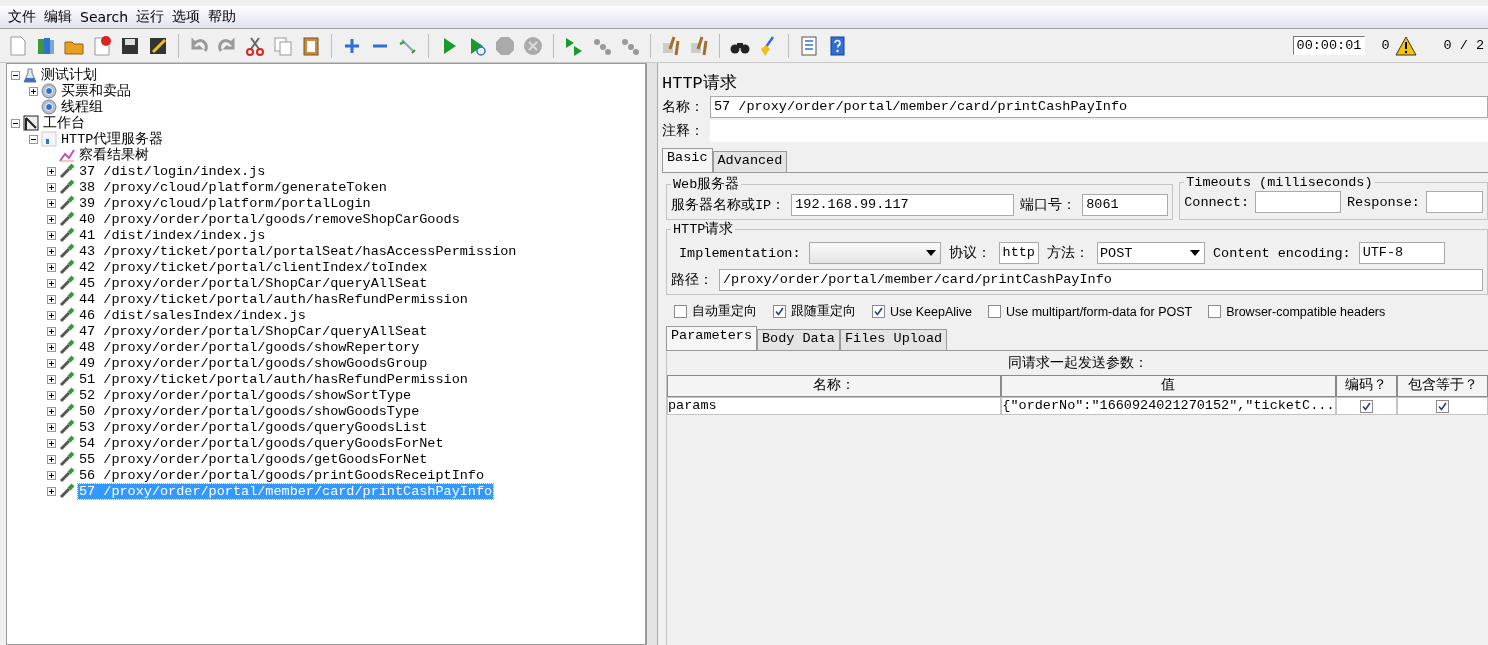 The width and height of the screenshot is (1488, 645). Describe the element at coordinates (834, 386) in the screenshot. I see `column-header: 名称：` at that location.